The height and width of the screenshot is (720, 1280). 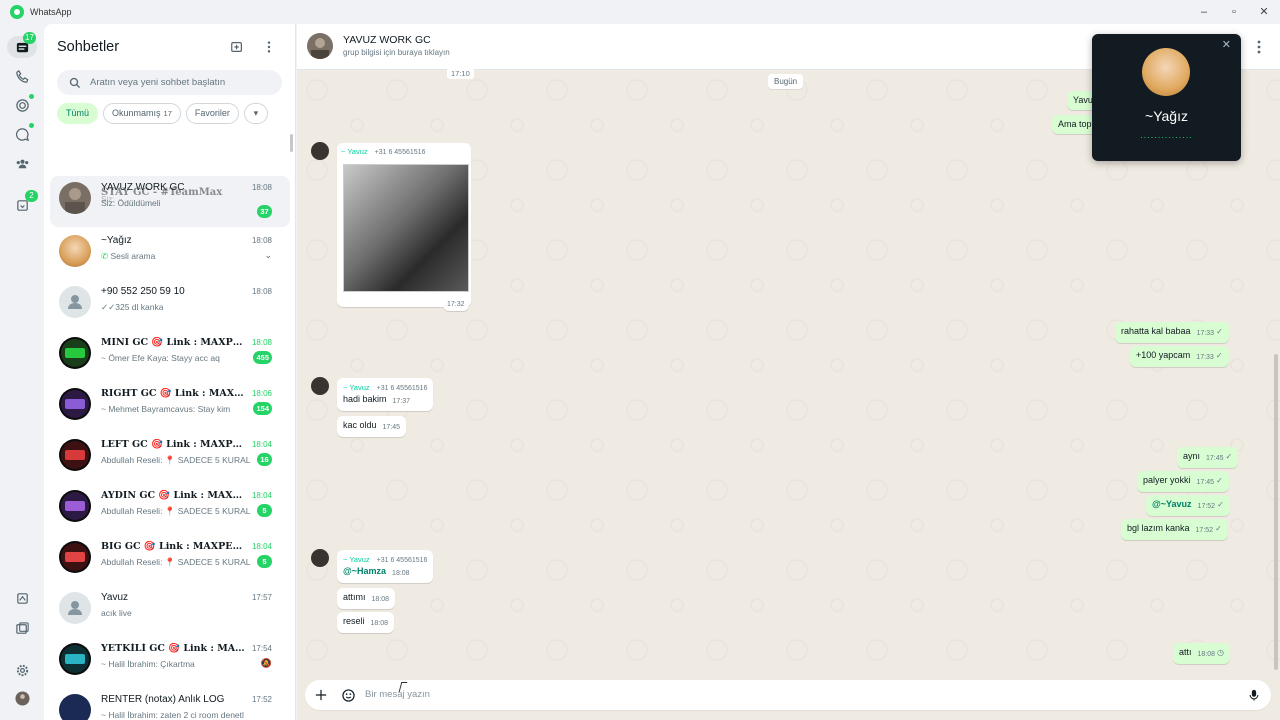 What do you see at coordinates (1254, 695) in the screenshot?
I see `microphone-icon` at bounding box center [1254, 695].